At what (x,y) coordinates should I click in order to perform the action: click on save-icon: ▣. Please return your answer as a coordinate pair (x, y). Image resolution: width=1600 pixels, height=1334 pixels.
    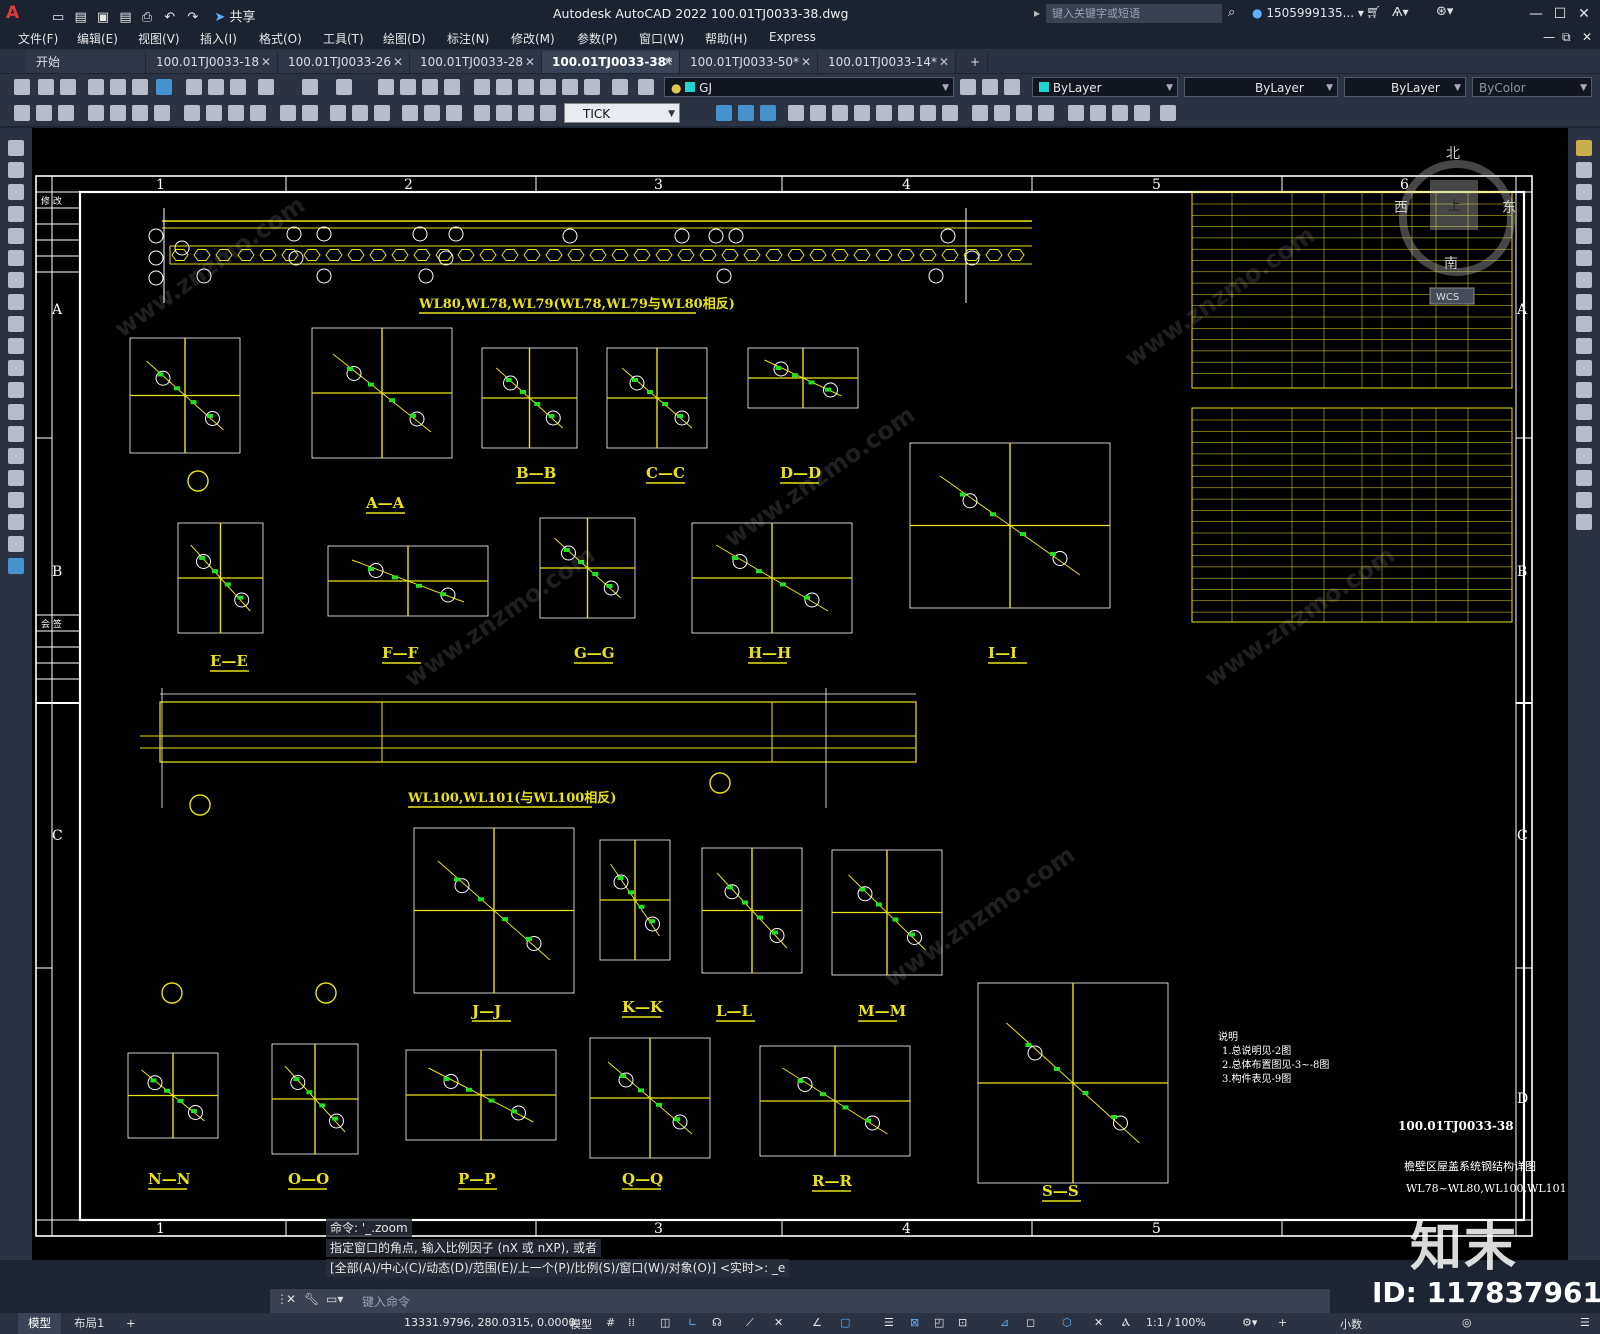
    Looking at the image, I should click on (103, 17).